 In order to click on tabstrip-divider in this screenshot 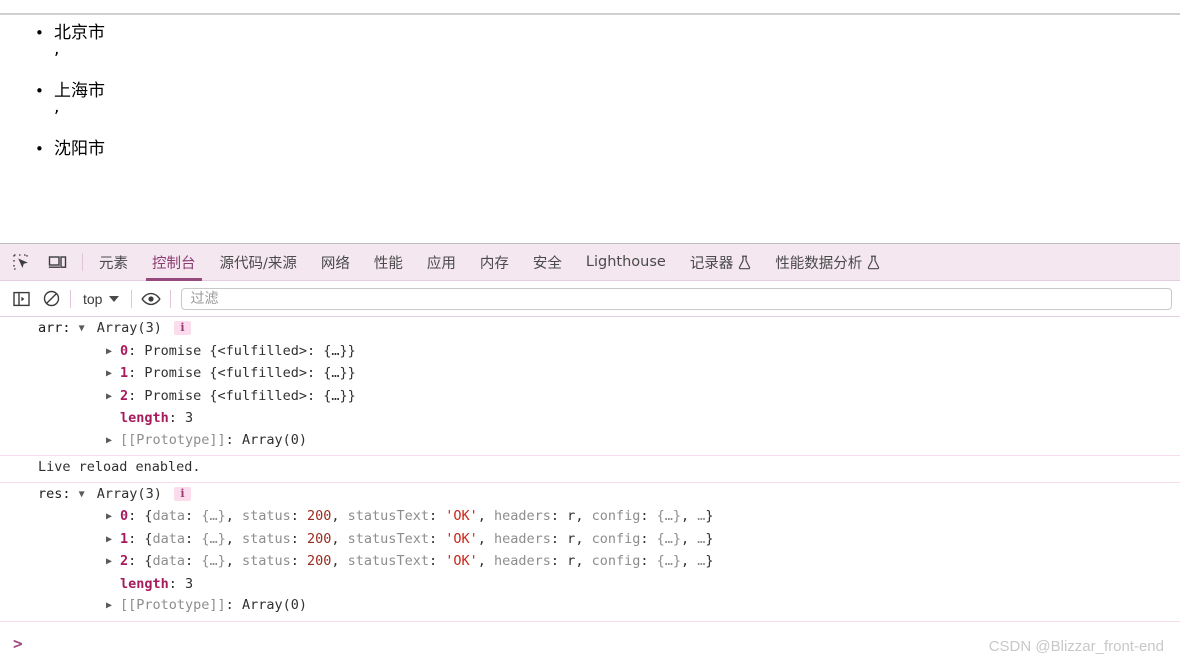, I will do `click(82, 262)`.